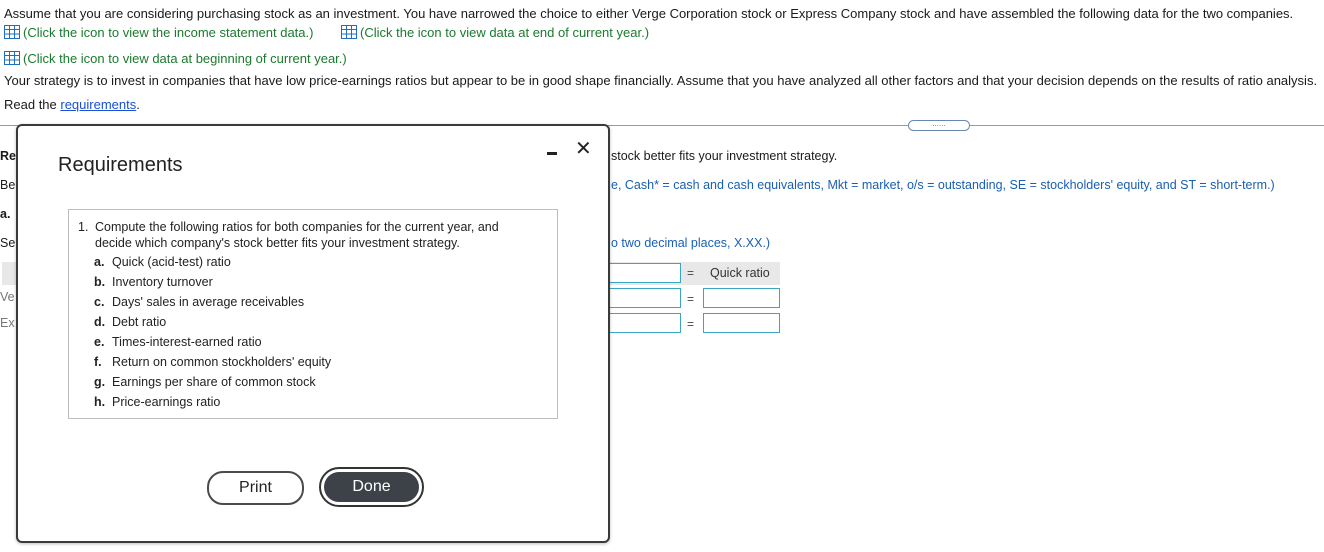 This screenshot has width=1324, height=552. What do you see at coordinates (583, 149) in the screenshot?
I see `close-icon: ✕` at bounding box center [583, 149].